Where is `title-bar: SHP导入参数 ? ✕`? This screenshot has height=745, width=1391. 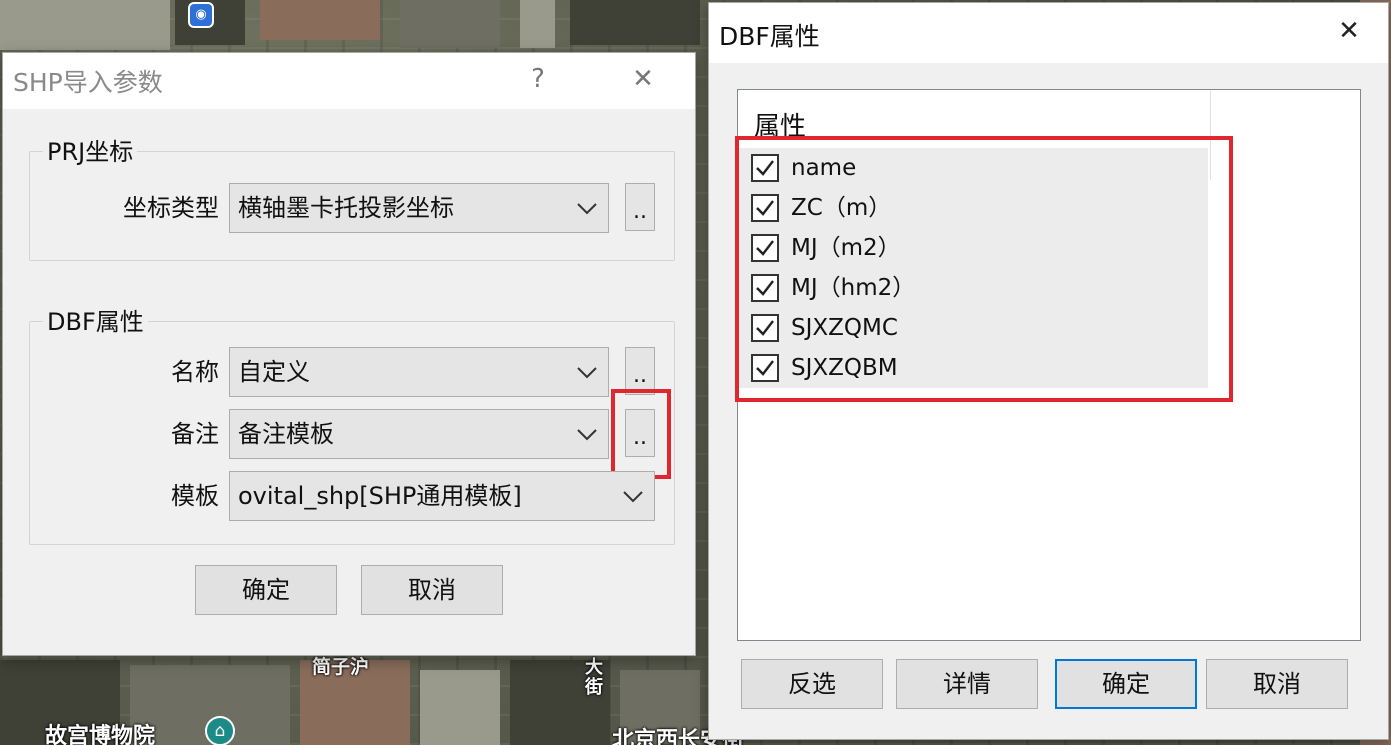 title-bar: SHP导入参数 ? ✕ is located at coordinates (349, 81).